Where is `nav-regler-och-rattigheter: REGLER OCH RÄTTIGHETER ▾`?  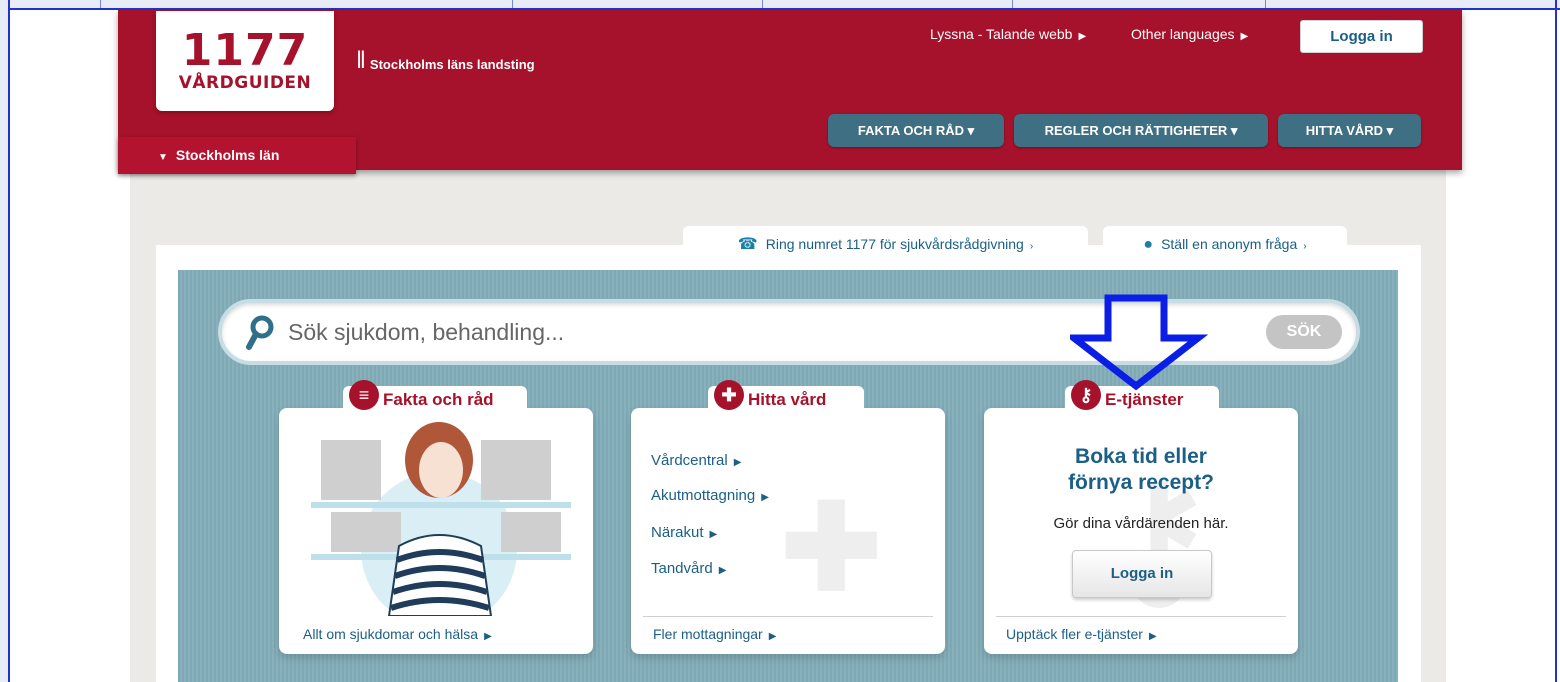
nav-regler-och-rattigheter: REGLER OCH RÄTTIGHETER ▾ is located at coordinates (1141, 130).